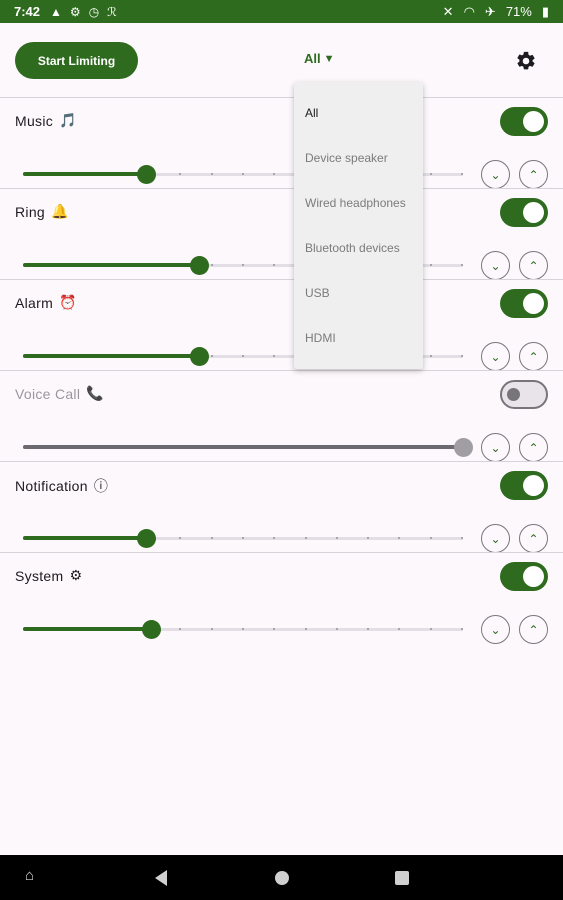 The width and height of the screenshot is (563, 900). What do you see at coordinates (358, 202) in the screenshot?
I see `dropdown-option-wired-headphones: Wired headphones` at bounding box center [358, 202].